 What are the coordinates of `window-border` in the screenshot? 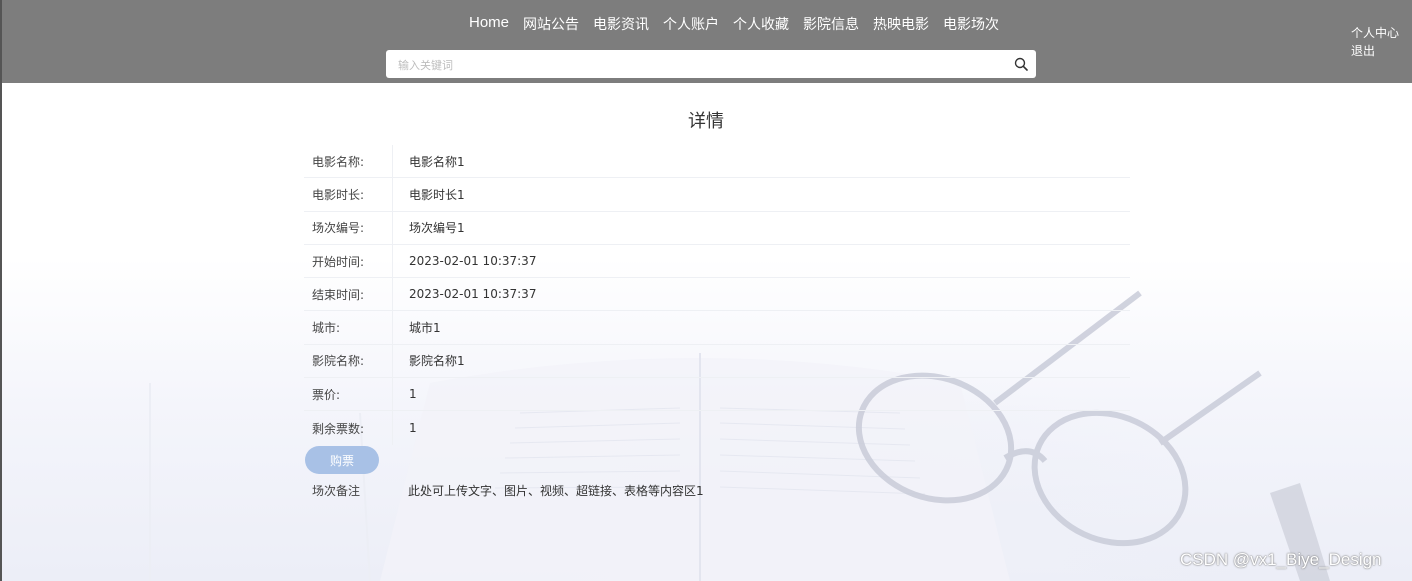 It's located at (1, 290).